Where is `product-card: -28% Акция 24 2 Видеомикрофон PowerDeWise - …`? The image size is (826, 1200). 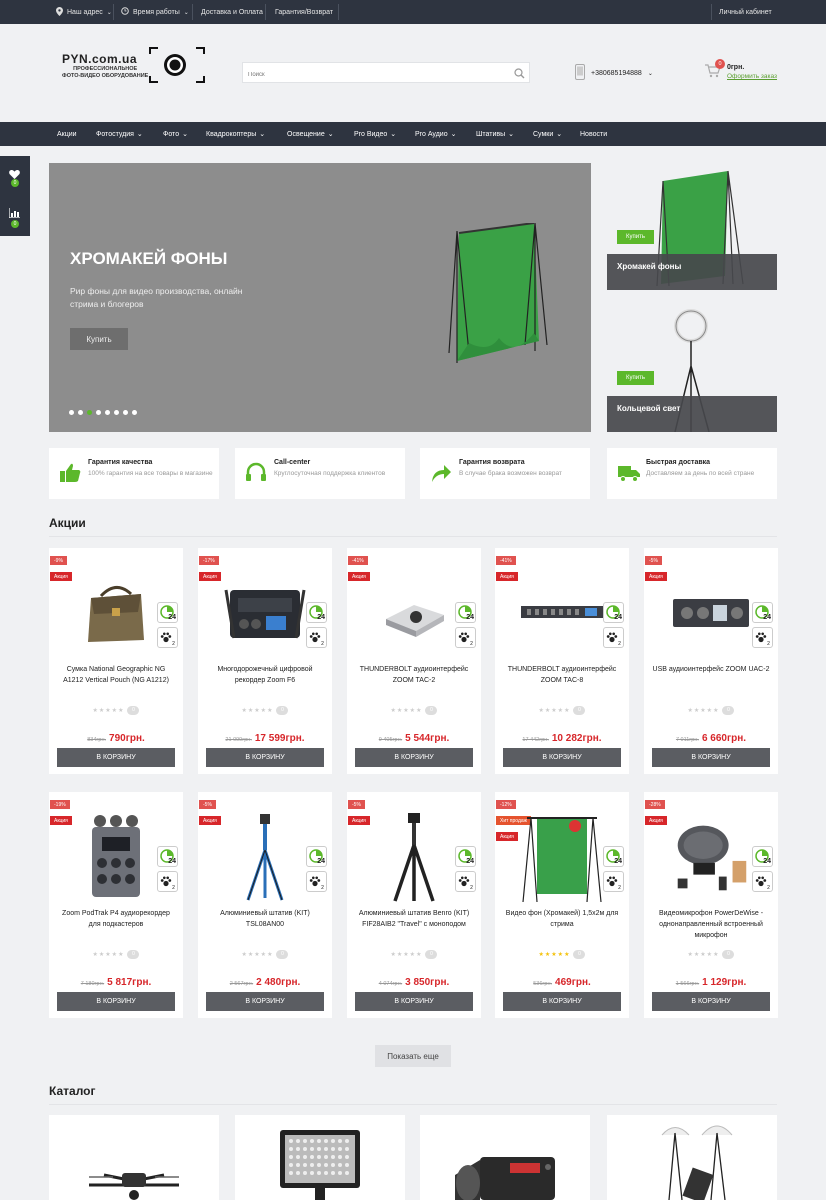 product-card: -28% Акция 24 2 Видеомикрофон PowerDeWise - … is located at coordinates (711, 905).